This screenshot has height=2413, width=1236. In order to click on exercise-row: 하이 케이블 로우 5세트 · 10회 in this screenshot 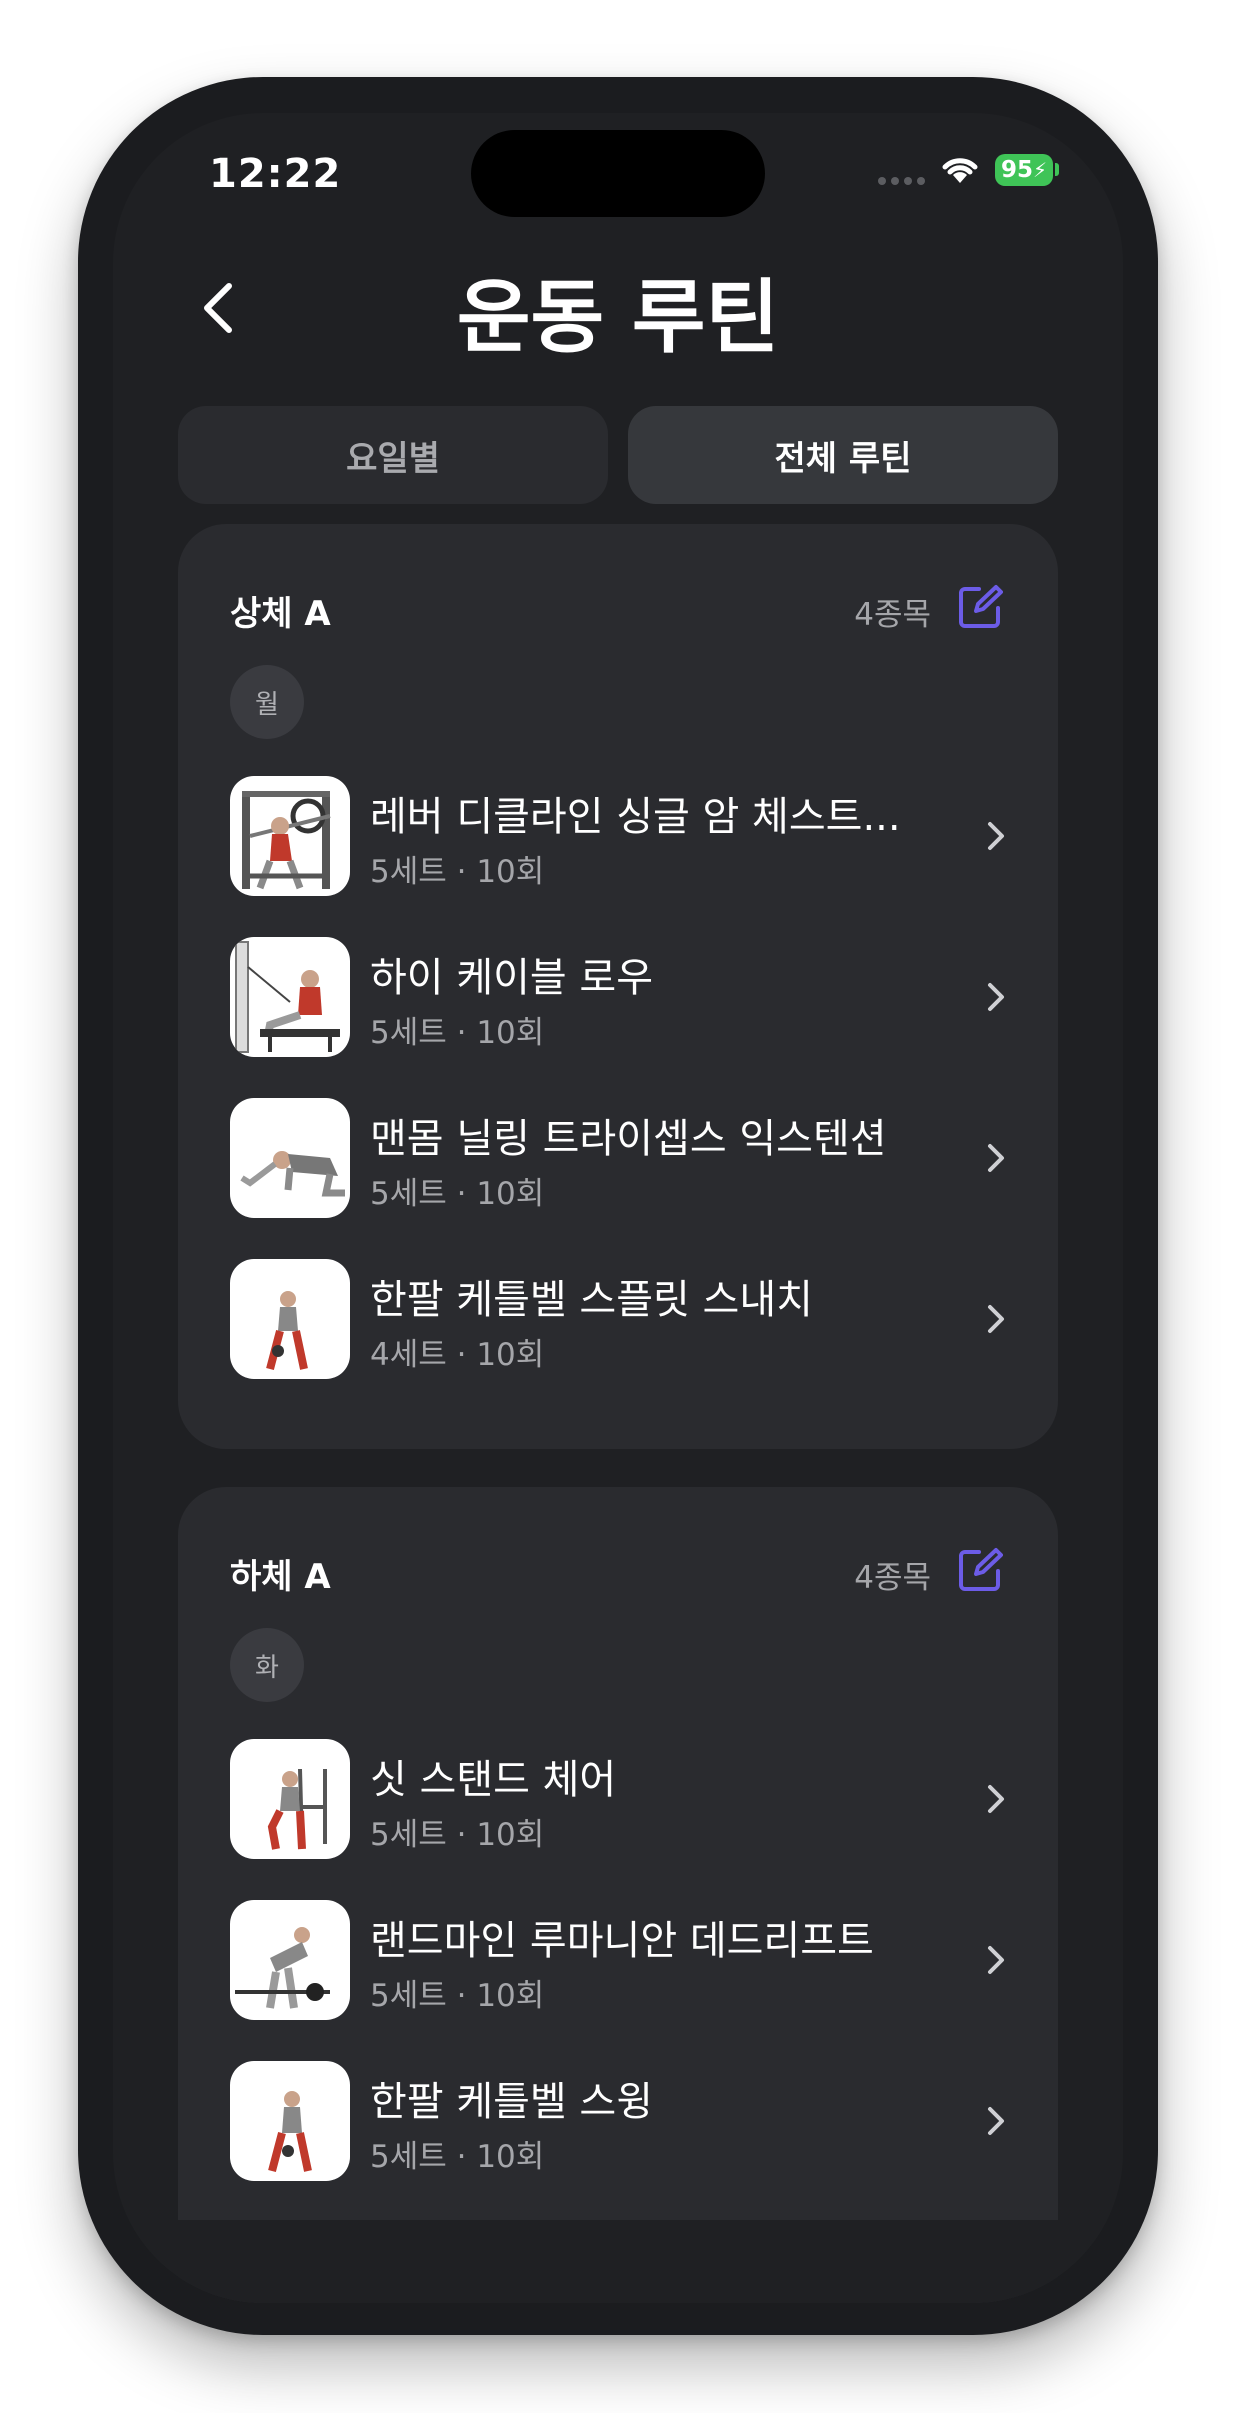, I will do `click(620, 997)`.